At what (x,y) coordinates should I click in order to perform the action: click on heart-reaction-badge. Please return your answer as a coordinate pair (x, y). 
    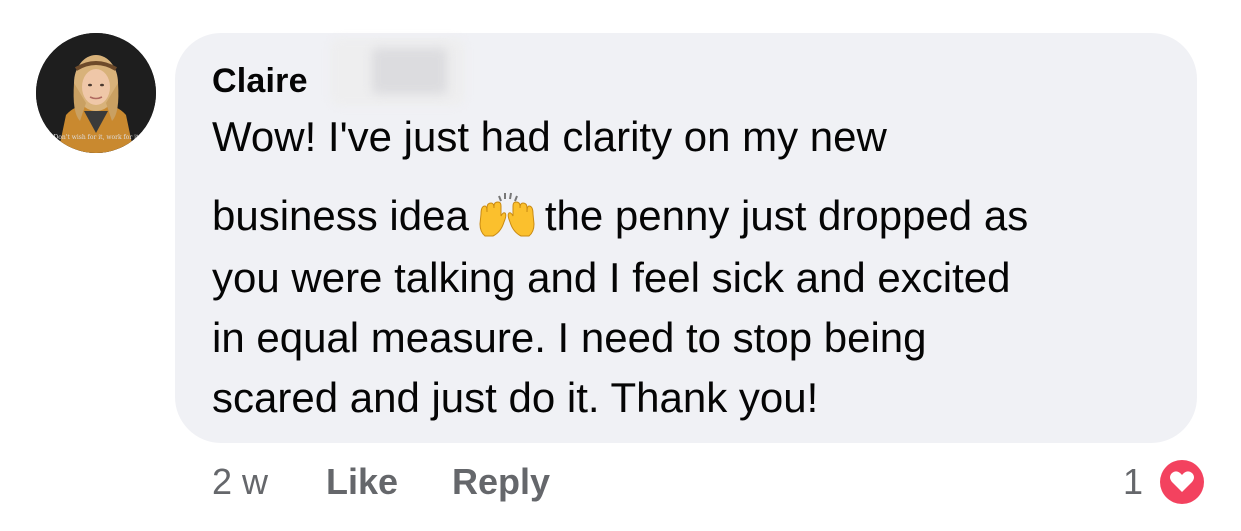
    Looking at the image, I should click on (1182, 482).